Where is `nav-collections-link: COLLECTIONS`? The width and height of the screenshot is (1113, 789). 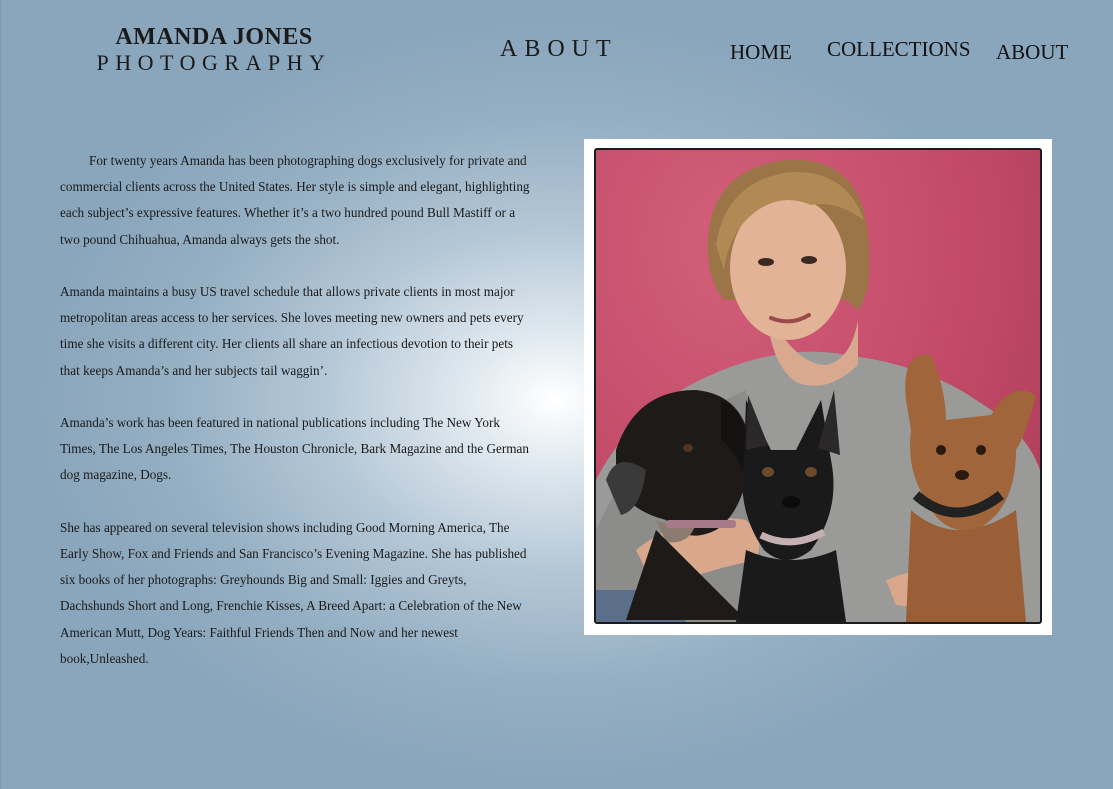 nav-collections-link: COLLECTIONS is located at coordinates (899, 49).